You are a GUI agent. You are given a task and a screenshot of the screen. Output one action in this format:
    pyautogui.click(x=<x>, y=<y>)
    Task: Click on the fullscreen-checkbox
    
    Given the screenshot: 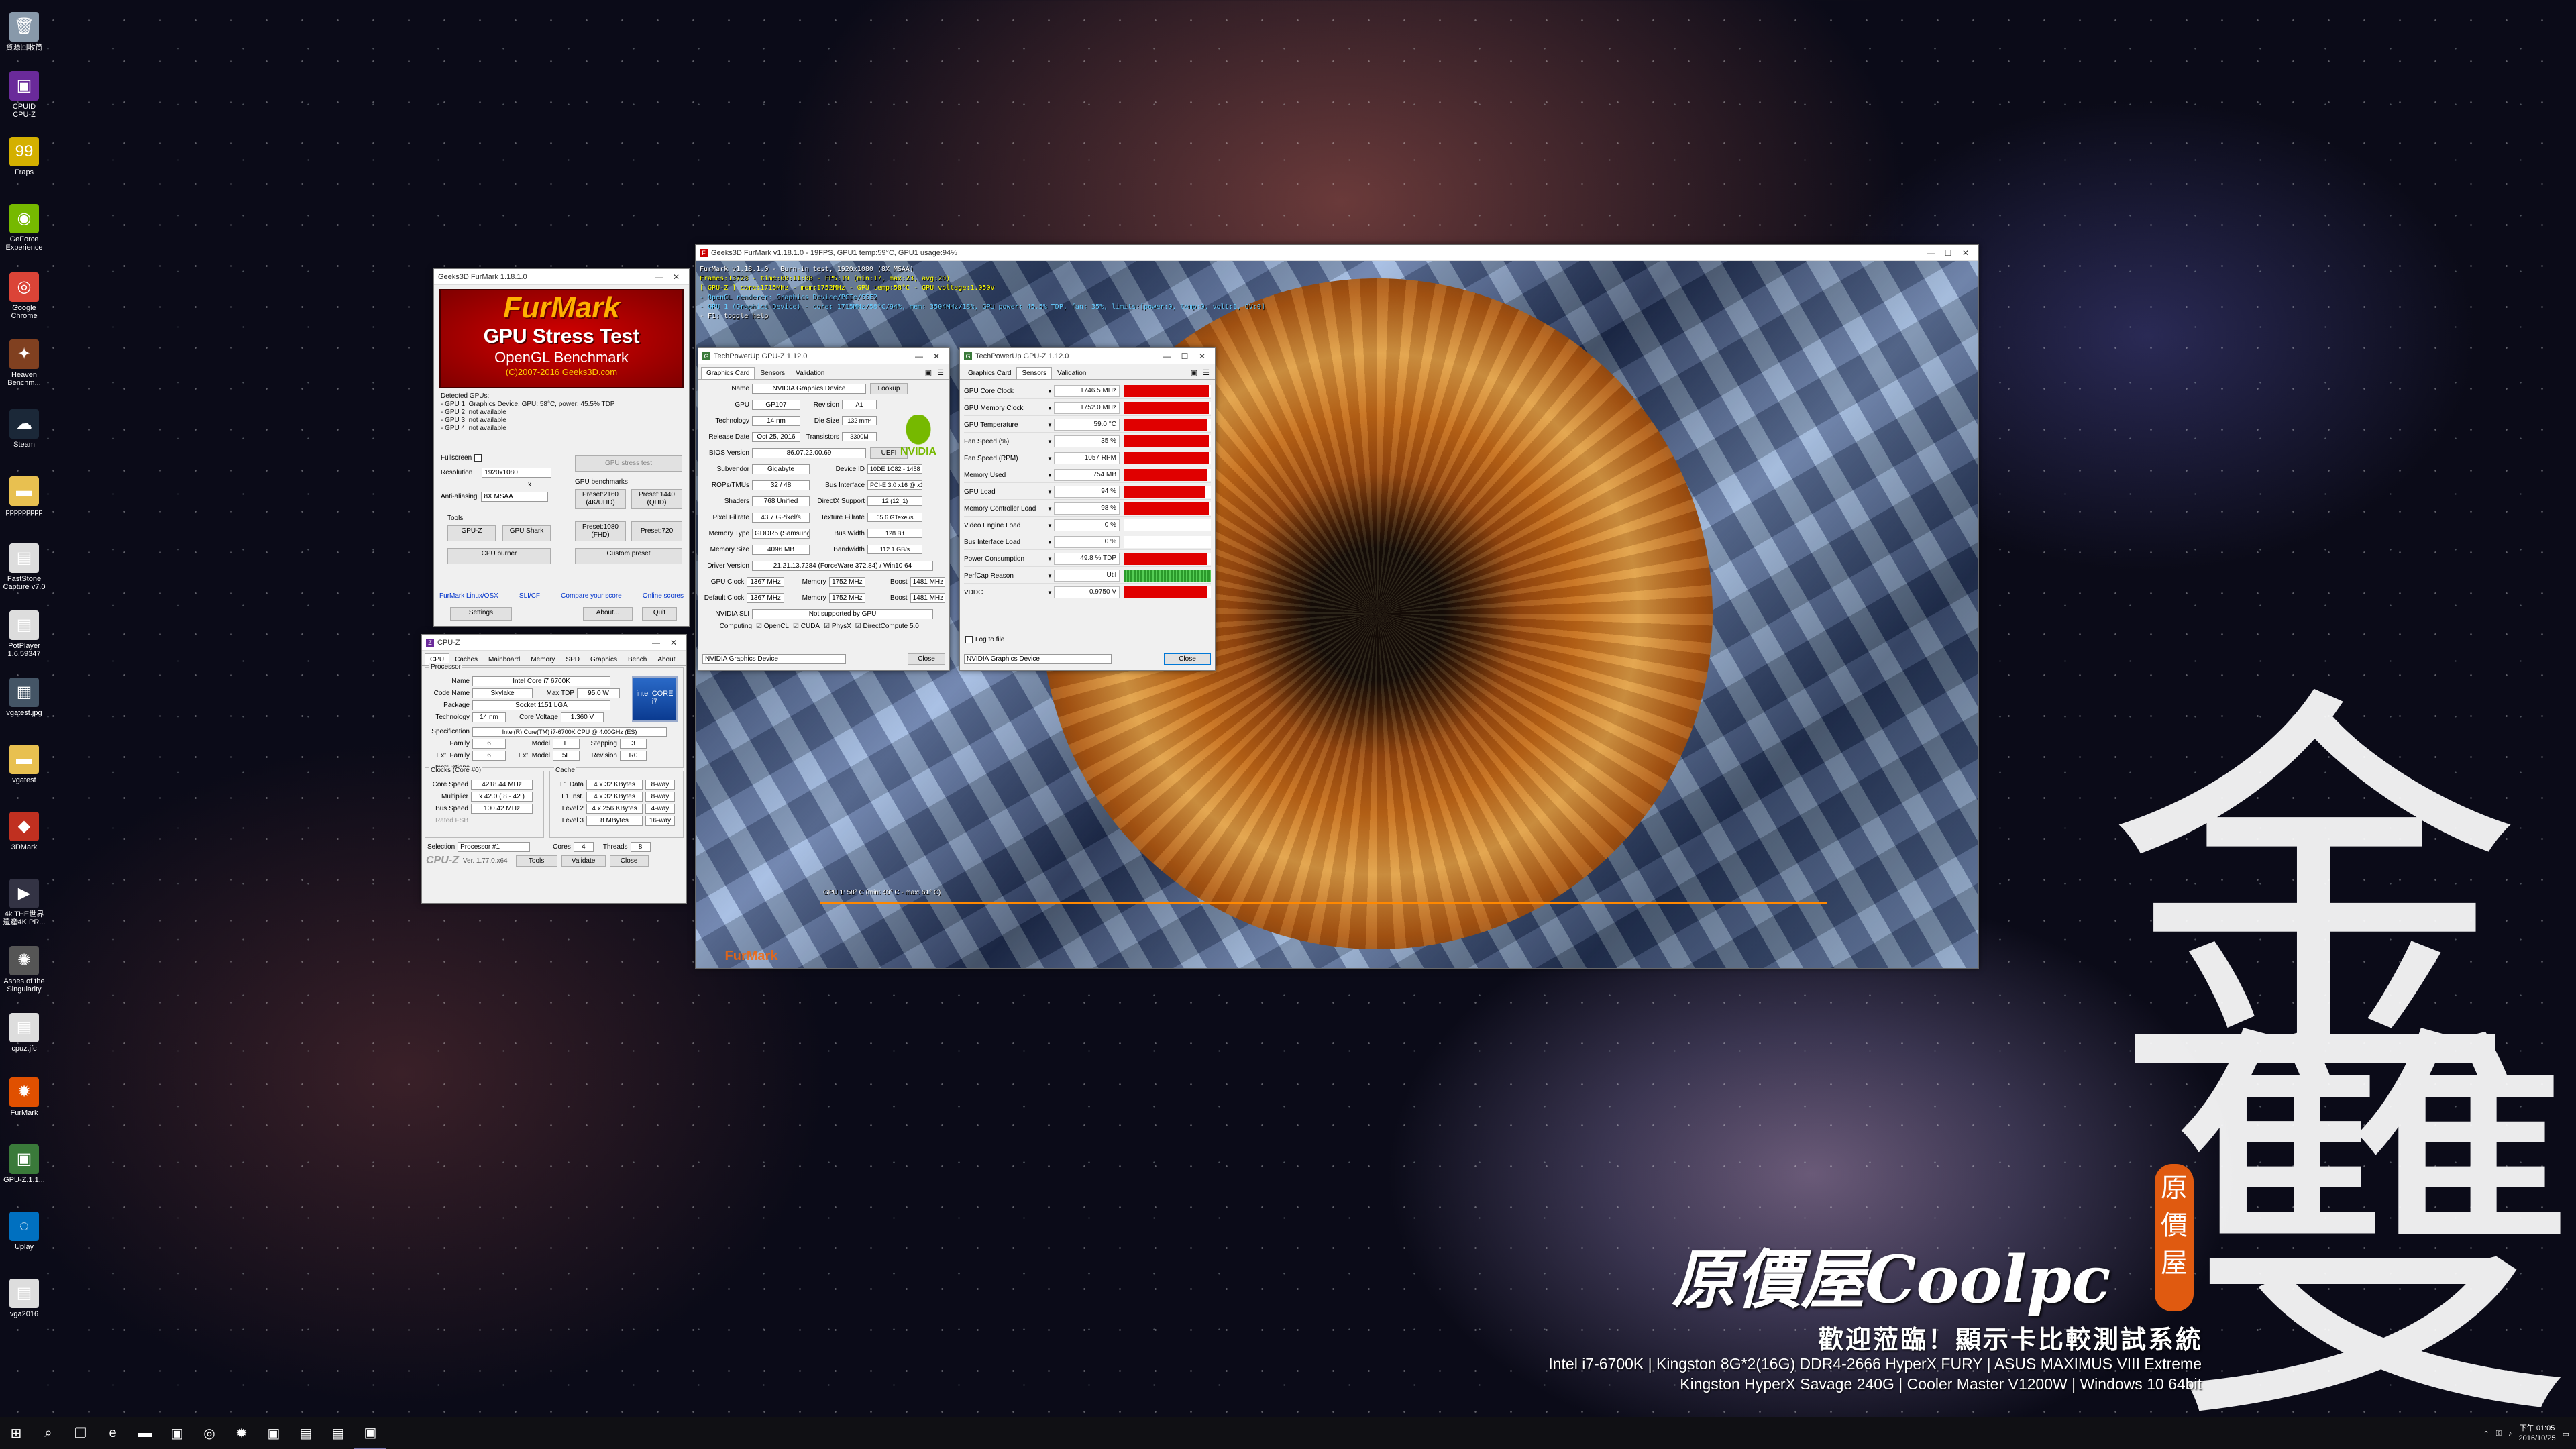 What is the action you would take?
    pyautogui.click(x=478, y=458)
    